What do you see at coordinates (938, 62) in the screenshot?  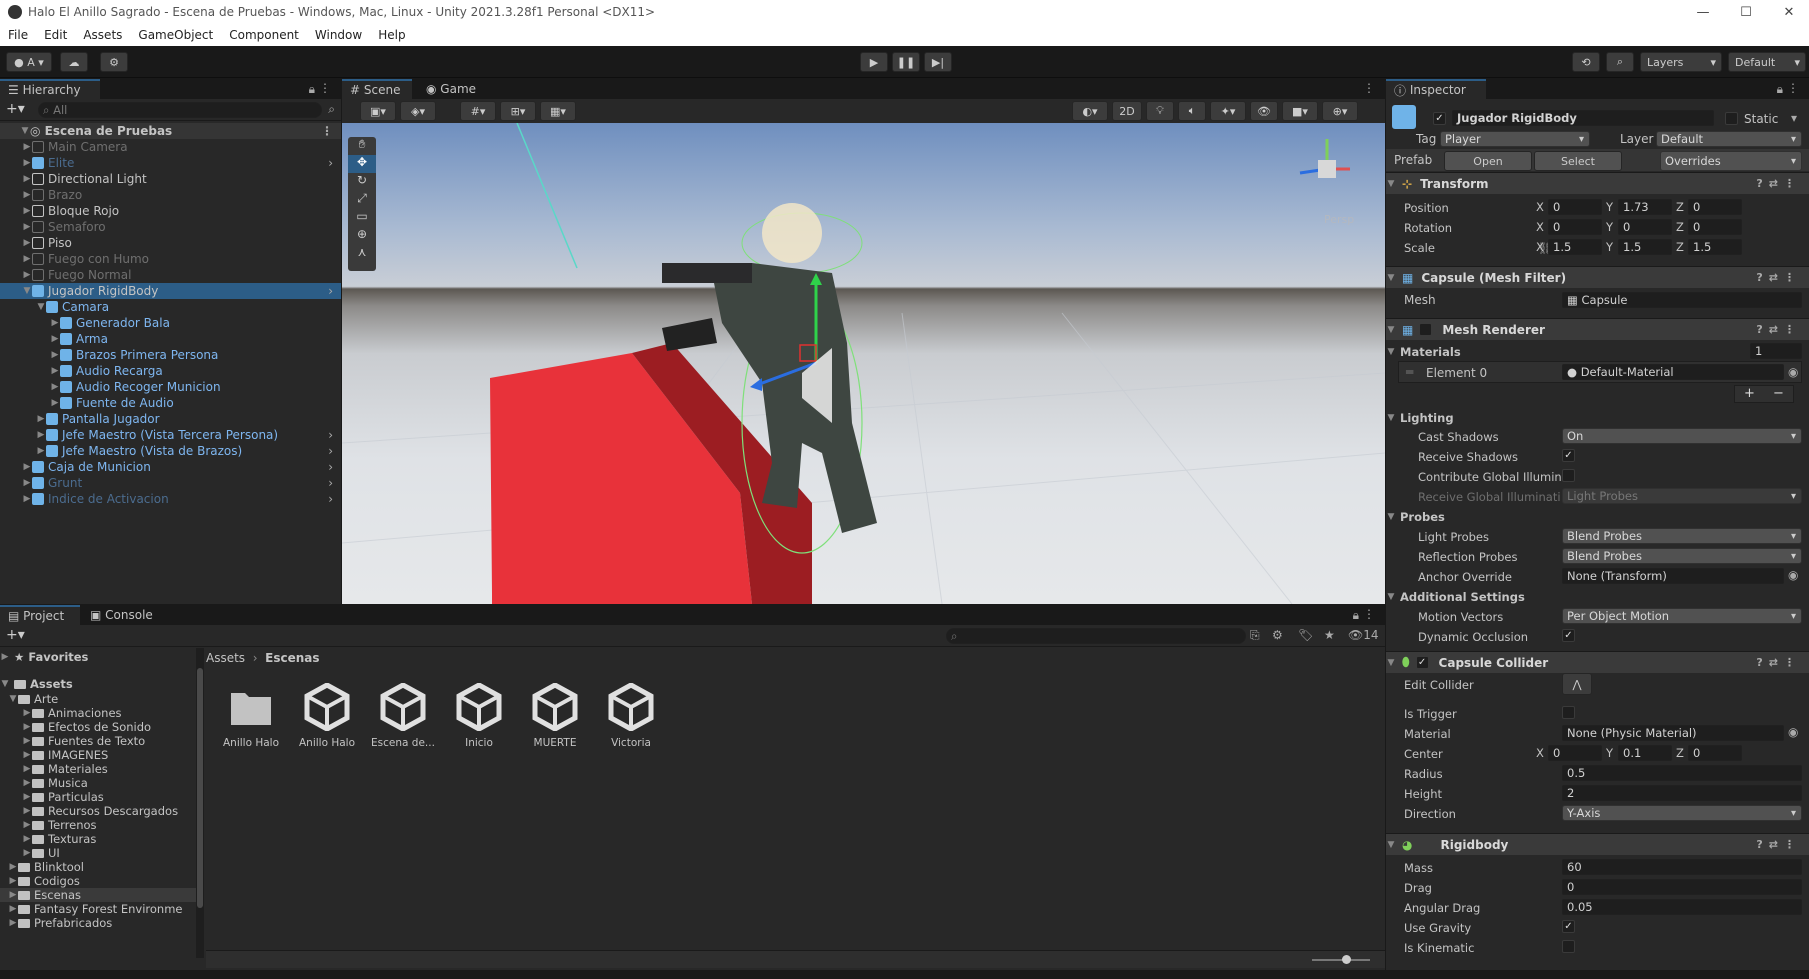 I see `step-button: ▶|` at bounding box center [938, 62].